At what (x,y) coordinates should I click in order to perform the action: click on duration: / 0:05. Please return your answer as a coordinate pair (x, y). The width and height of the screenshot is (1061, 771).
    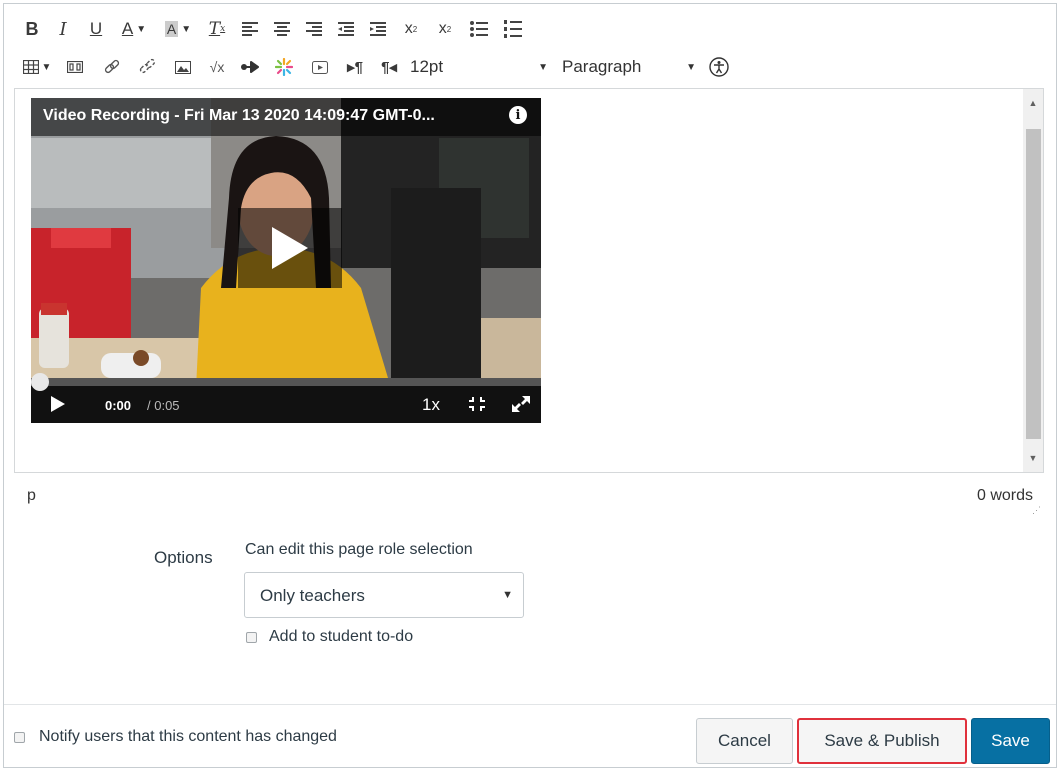
    Looking at the image, I should click on (163, 405).